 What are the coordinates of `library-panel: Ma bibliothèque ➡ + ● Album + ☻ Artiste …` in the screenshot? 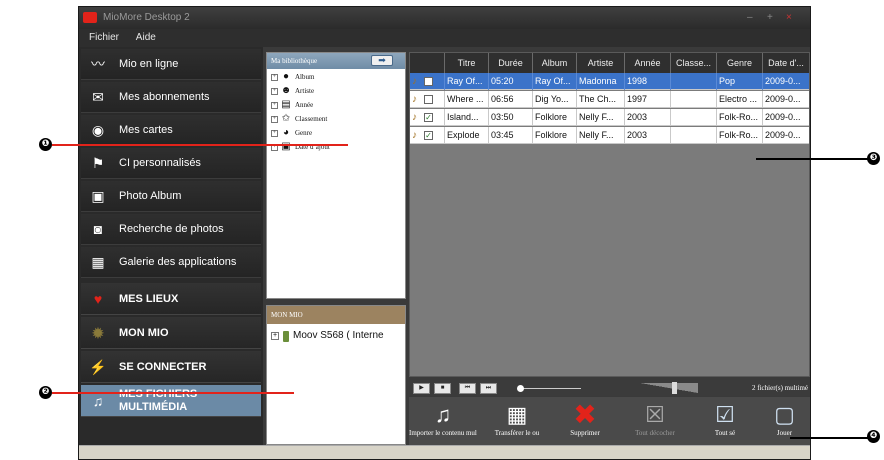 It's located at (336, 175).